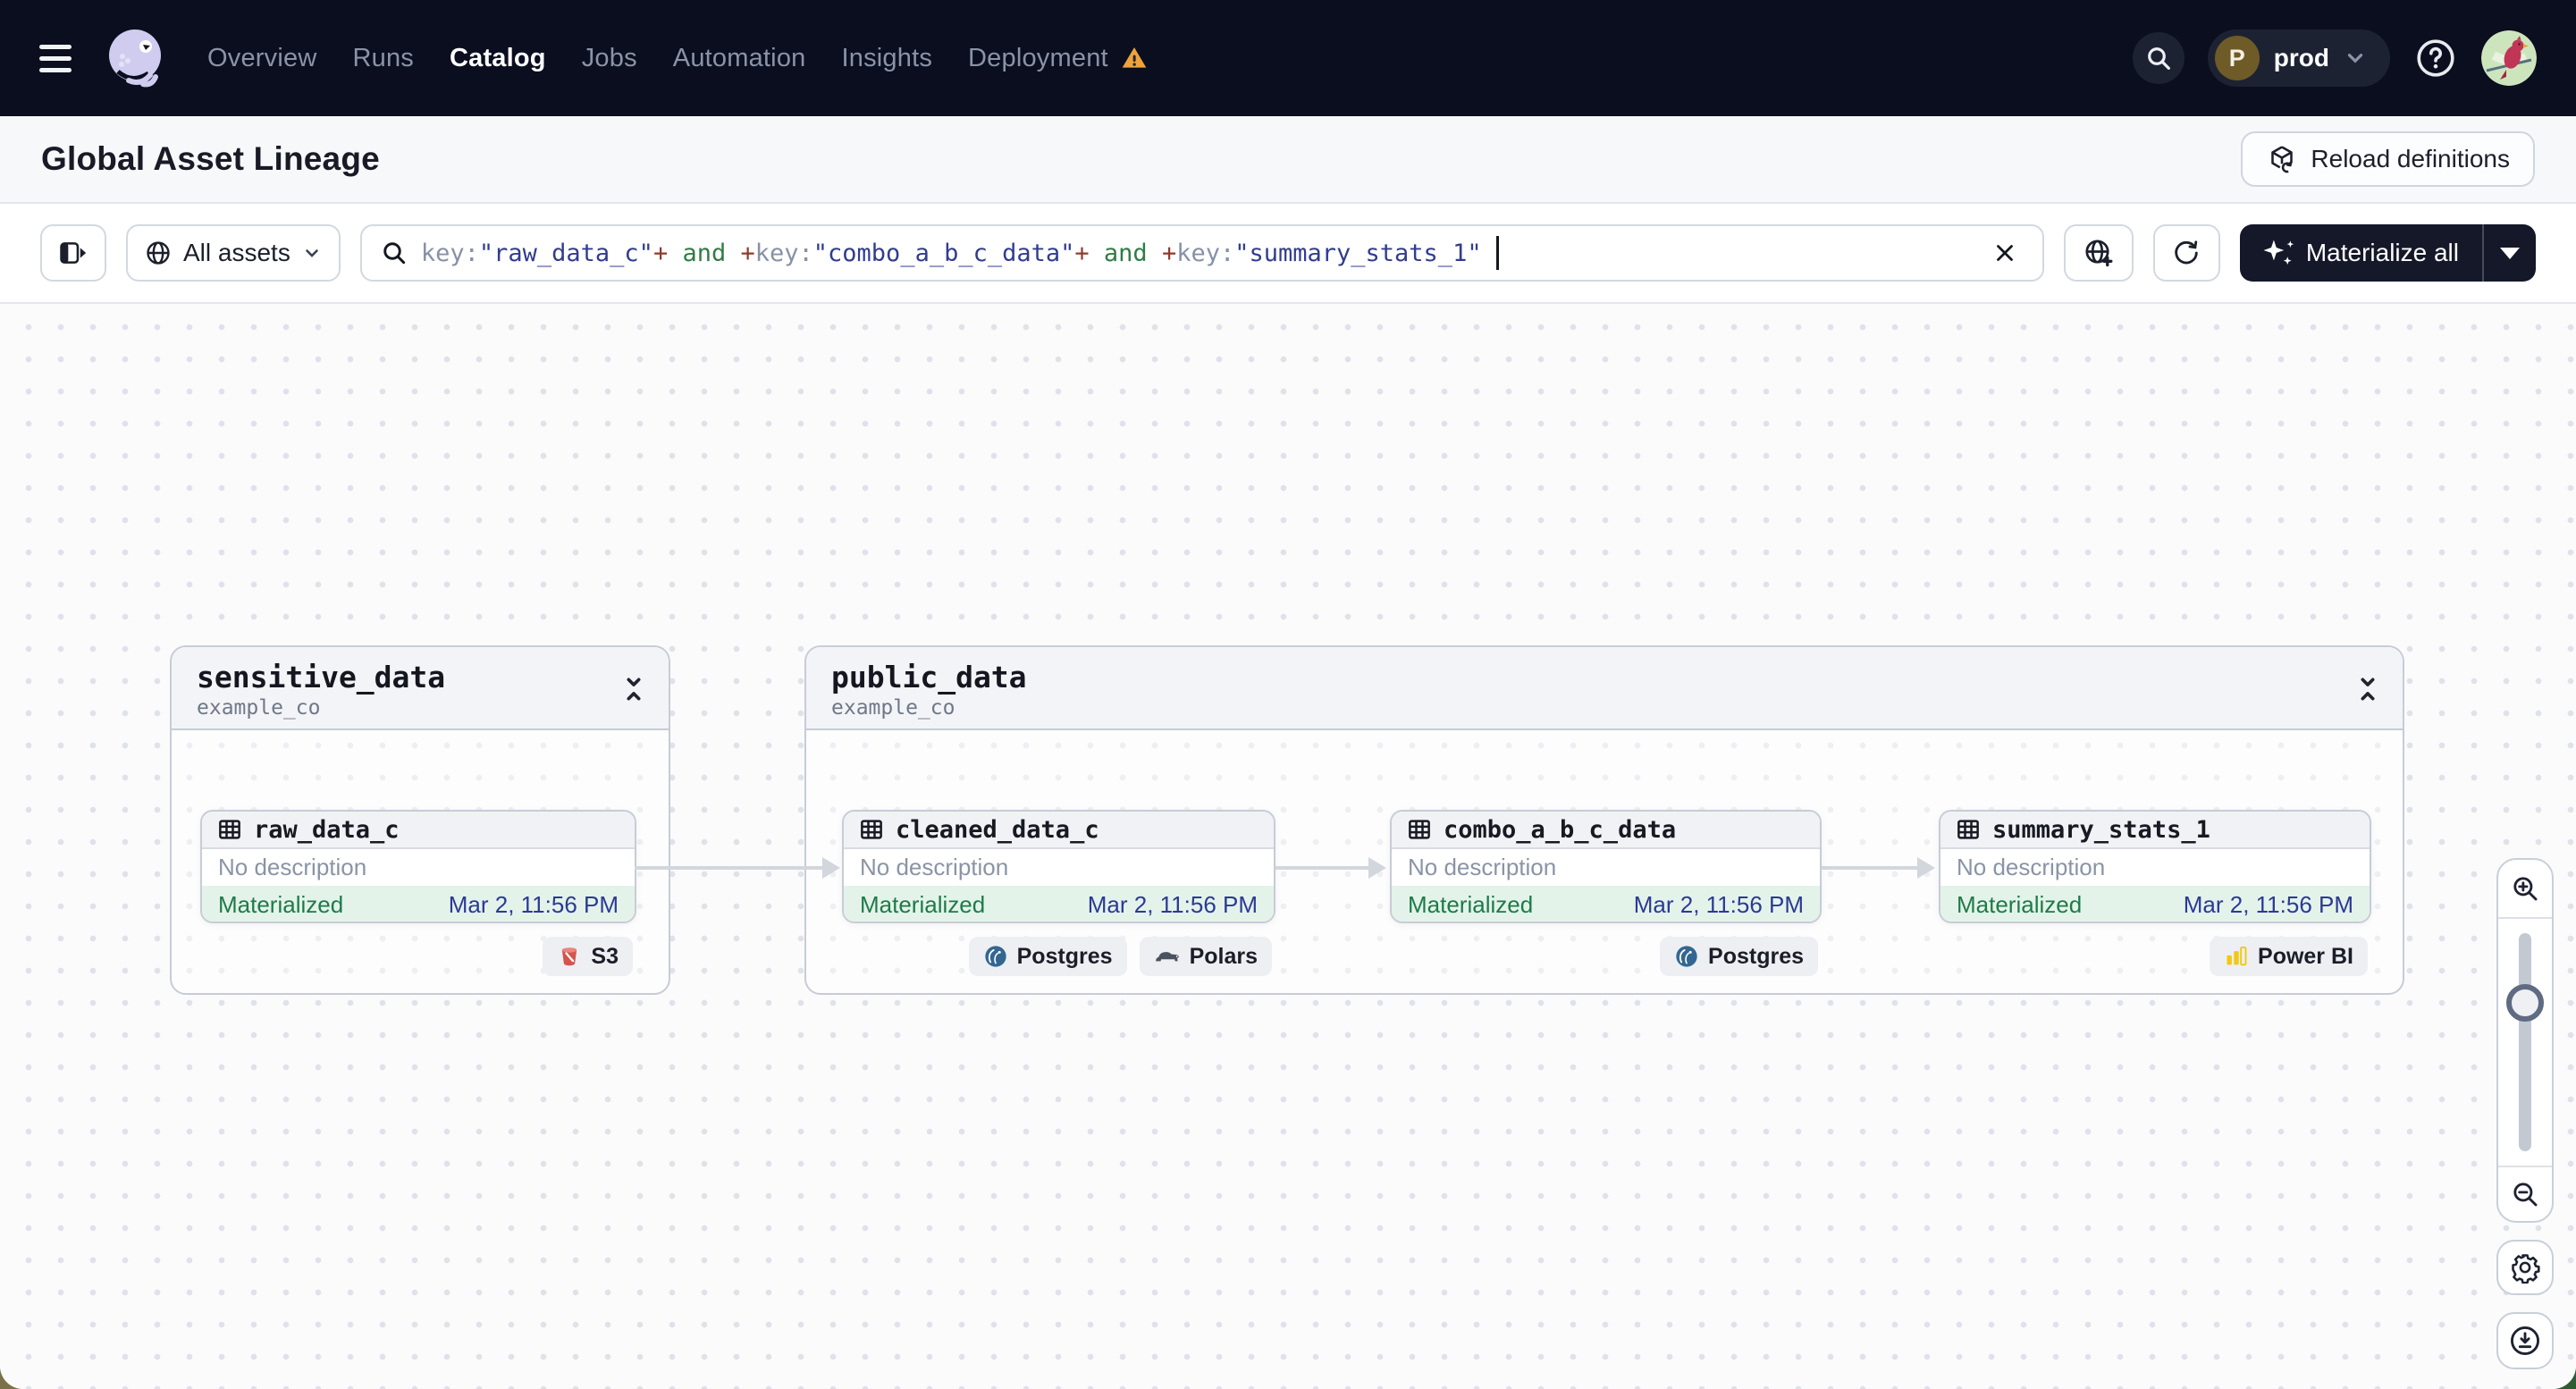 This screenshot has width=2576, height=1389. I want to click on panel-toggle-icon, so click(73, 253).